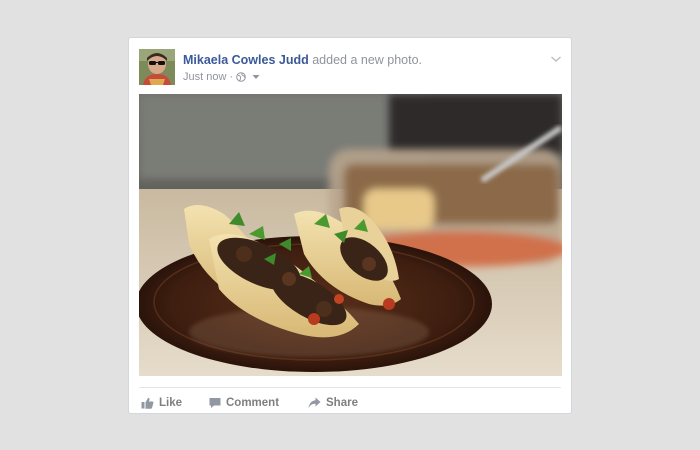 This screenshot has height=450, width=700. Describe the element at coordinates (215, 403) in the screenshot. I see `speech-bubble-icon` at that location.